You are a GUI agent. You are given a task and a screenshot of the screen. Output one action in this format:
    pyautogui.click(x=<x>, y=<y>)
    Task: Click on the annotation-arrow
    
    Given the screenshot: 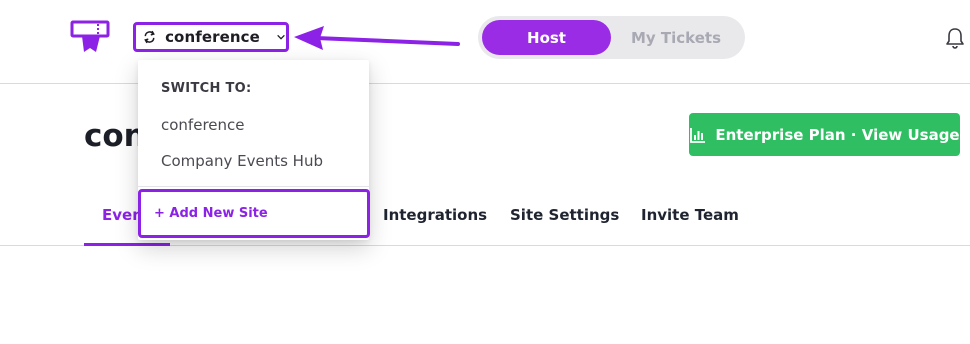 What is the action you would take?
    pyautogui.click(x=377, y=38)
    